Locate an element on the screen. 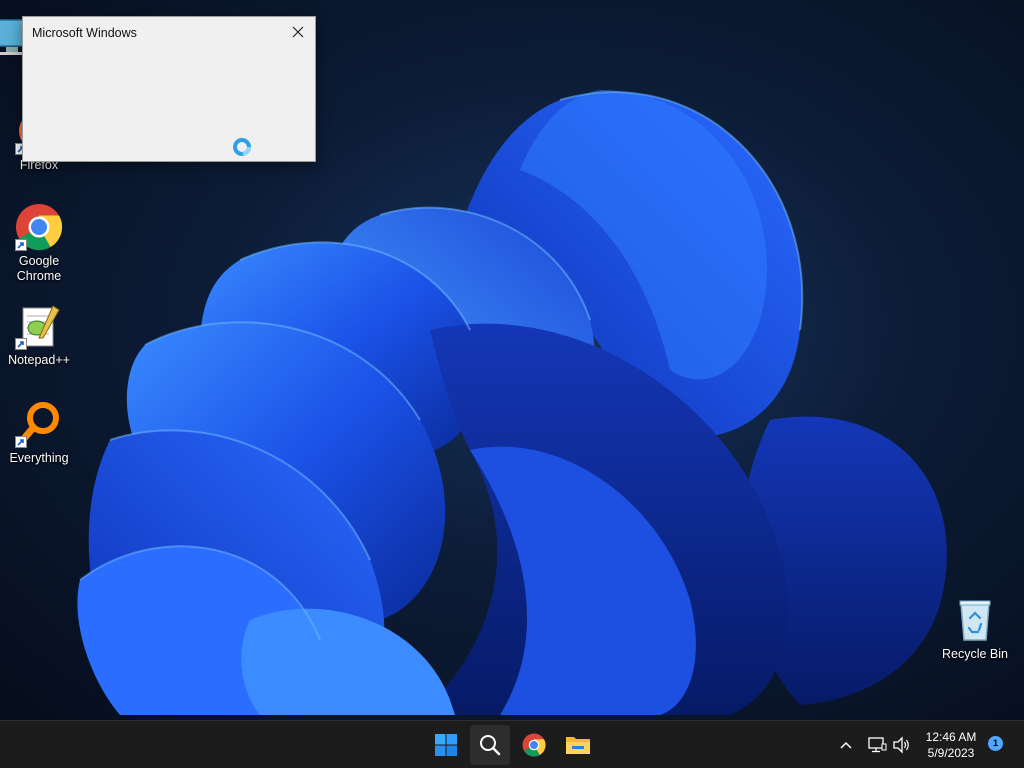 This screenshot has width=1024, height=768. desktop-icon-label: Recycle Bin is located at coordinates (975, 654).